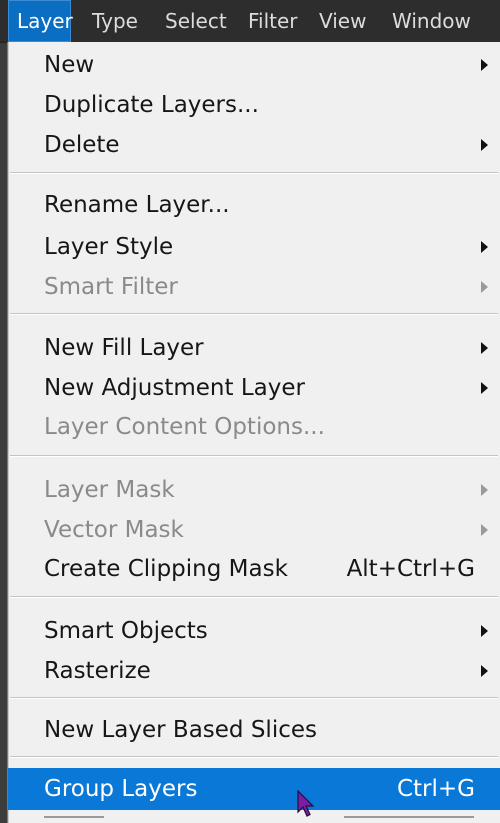 The image size is (500, 823). Describe the element at coordinates (254, 287) in the screenshot. I see `menu-item-smart-filter: Smart Filter` at that location.